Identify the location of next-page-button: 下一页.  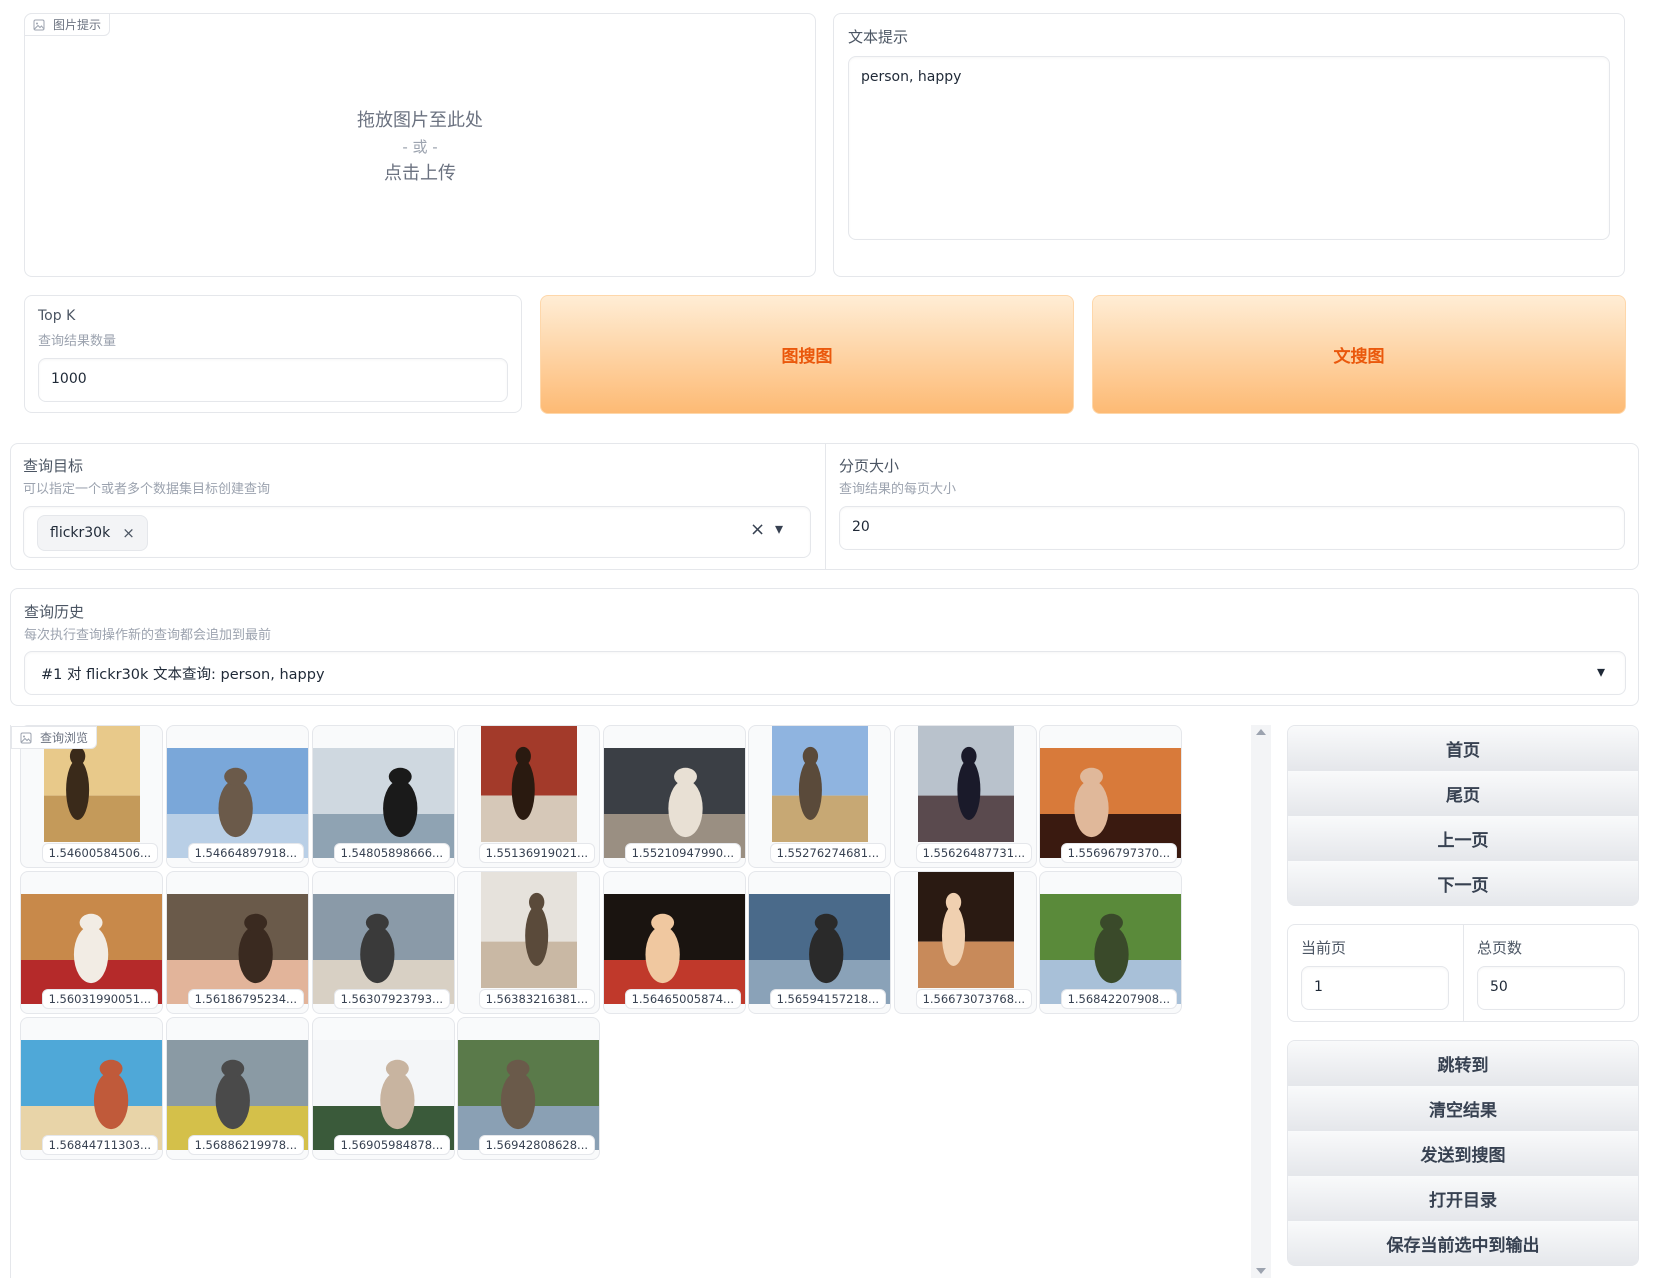
(1463, 883).